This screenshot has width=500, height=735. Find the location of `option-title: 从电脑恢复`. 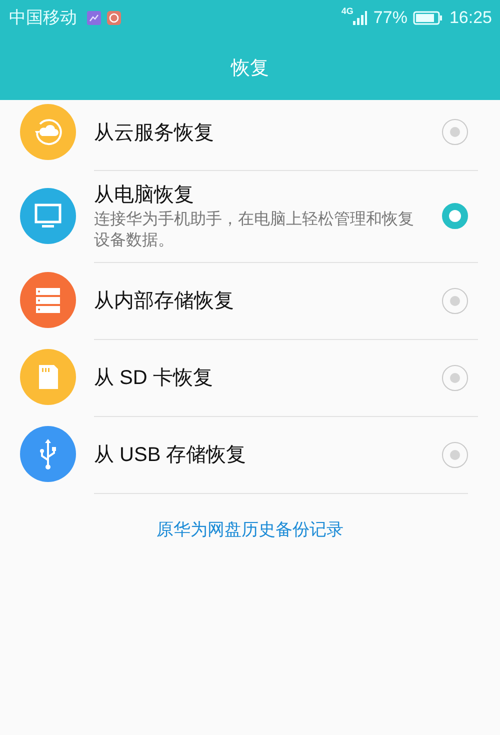

option-title: 从电脑恢复 is located at coordinates (144, 195).